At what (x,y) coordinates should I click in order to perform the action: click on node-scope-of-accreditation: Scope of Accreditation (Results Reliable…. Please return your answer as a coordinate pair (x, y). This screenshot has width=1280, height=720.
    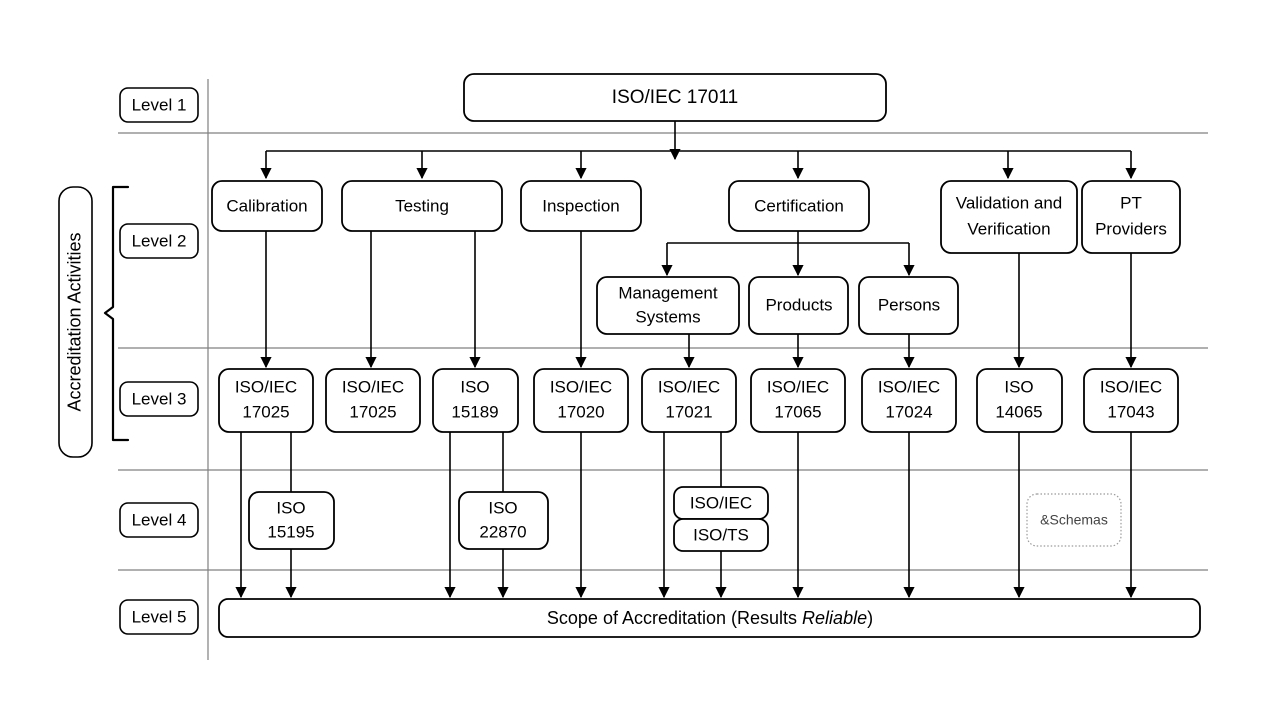
    Looking at the image, I should click on (709, 618).